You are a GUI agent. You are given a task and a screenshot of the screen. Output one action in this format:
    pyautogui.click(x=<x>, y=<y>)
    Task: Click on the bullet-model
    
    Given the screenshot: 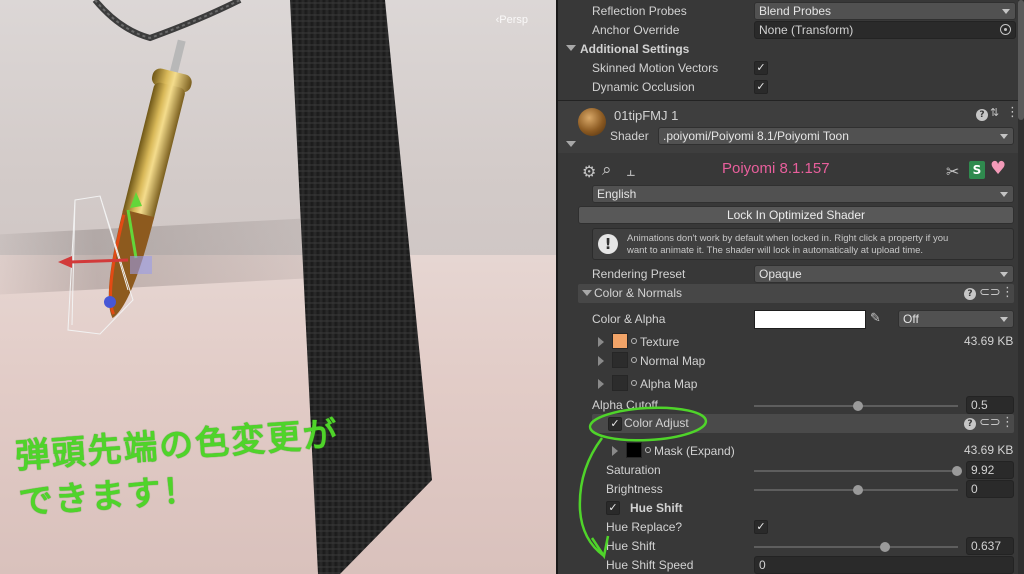 What is the action you would take?
    pyautogui.click(x=150, y=179)
    